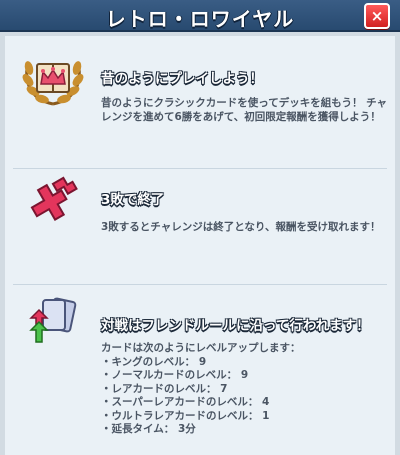 This screenshot has height=455, width=400. I want to click on rule-item: ・ウルトラレアカードのレベル： 1, so click(185, 415).